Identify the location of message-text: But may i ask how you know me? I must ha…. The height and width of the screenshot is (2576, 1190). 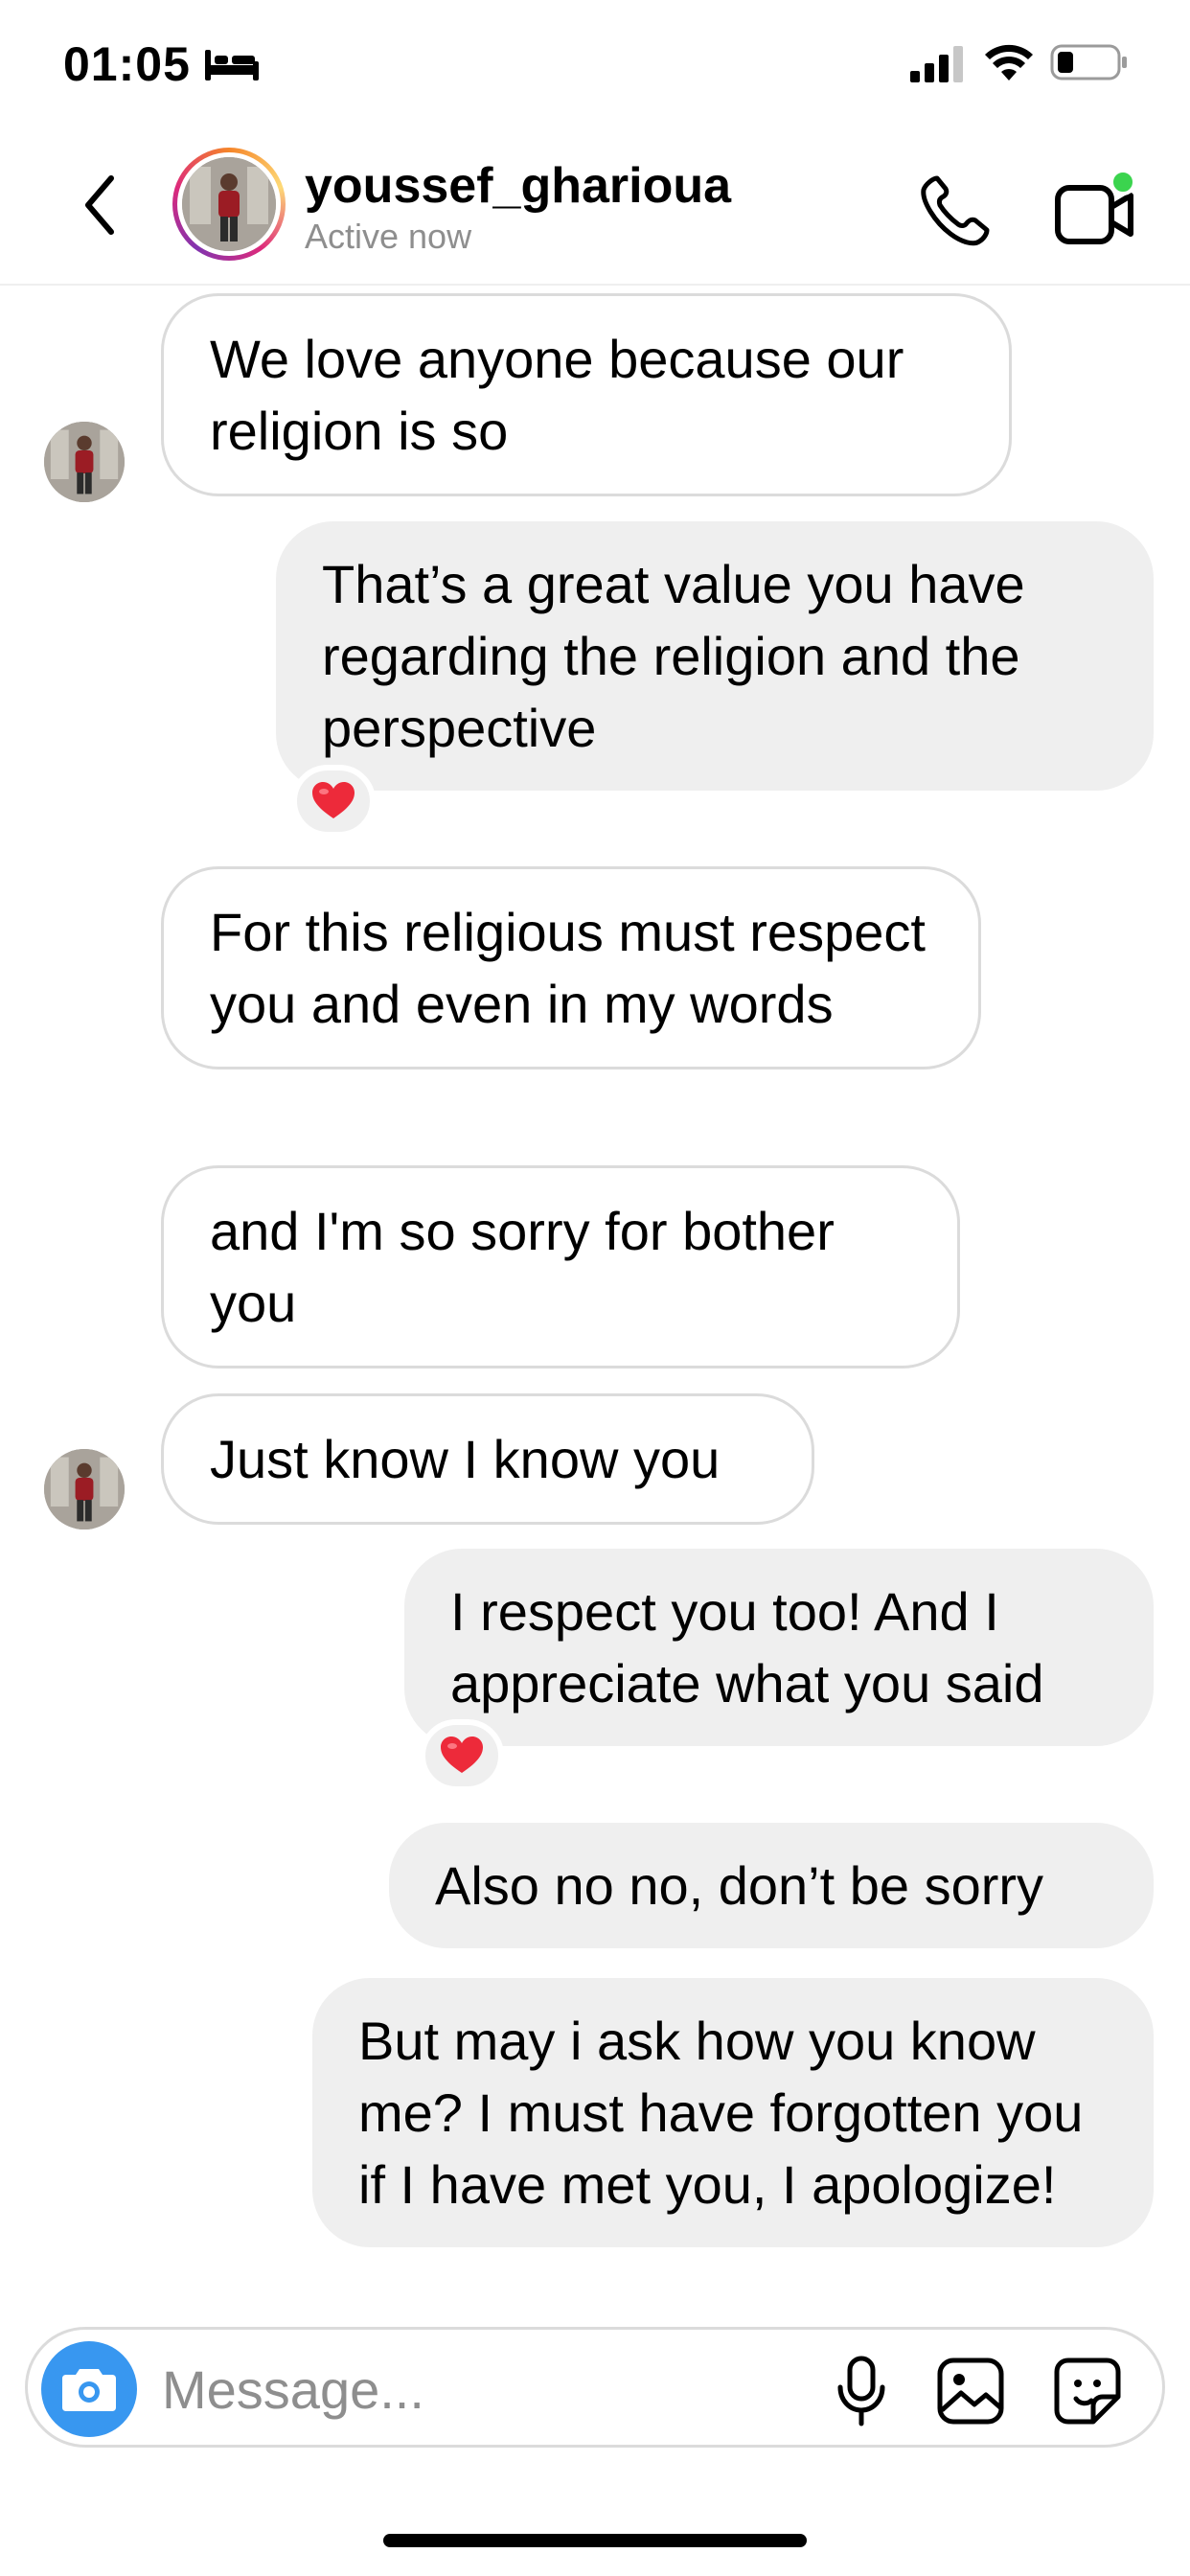
(721, 2113).